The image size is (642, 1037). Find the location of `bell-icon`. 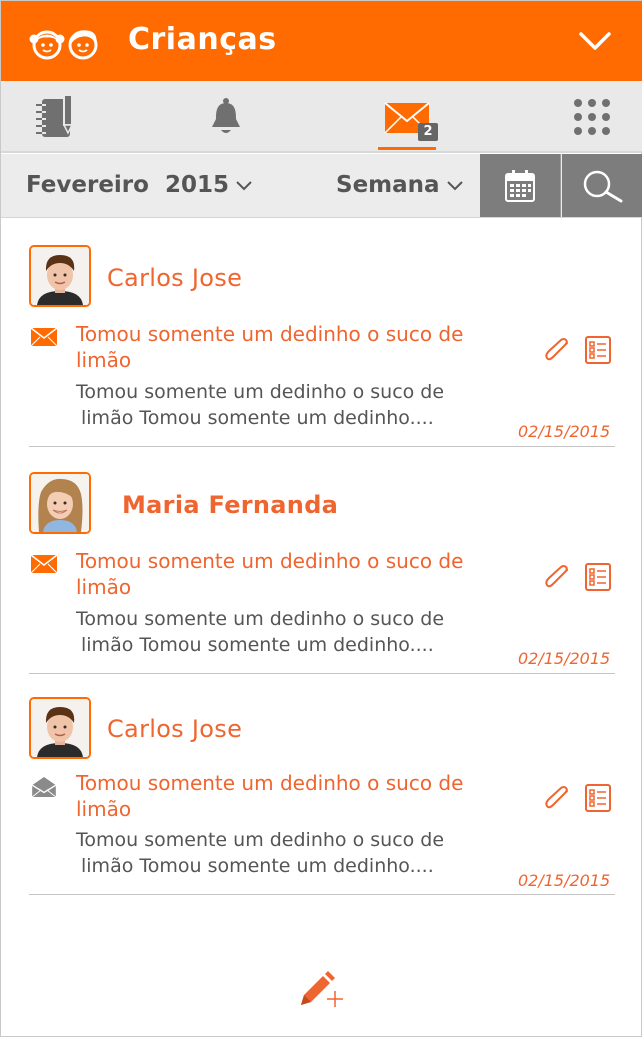

bell-icon is located at coordinates (226, 115).